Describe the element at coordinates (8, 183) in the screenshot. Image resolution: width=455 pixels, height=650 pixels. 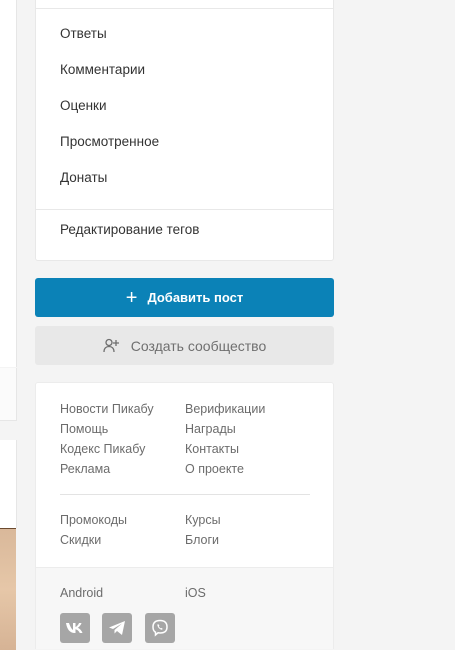
I see `left-content-panel` at that location.